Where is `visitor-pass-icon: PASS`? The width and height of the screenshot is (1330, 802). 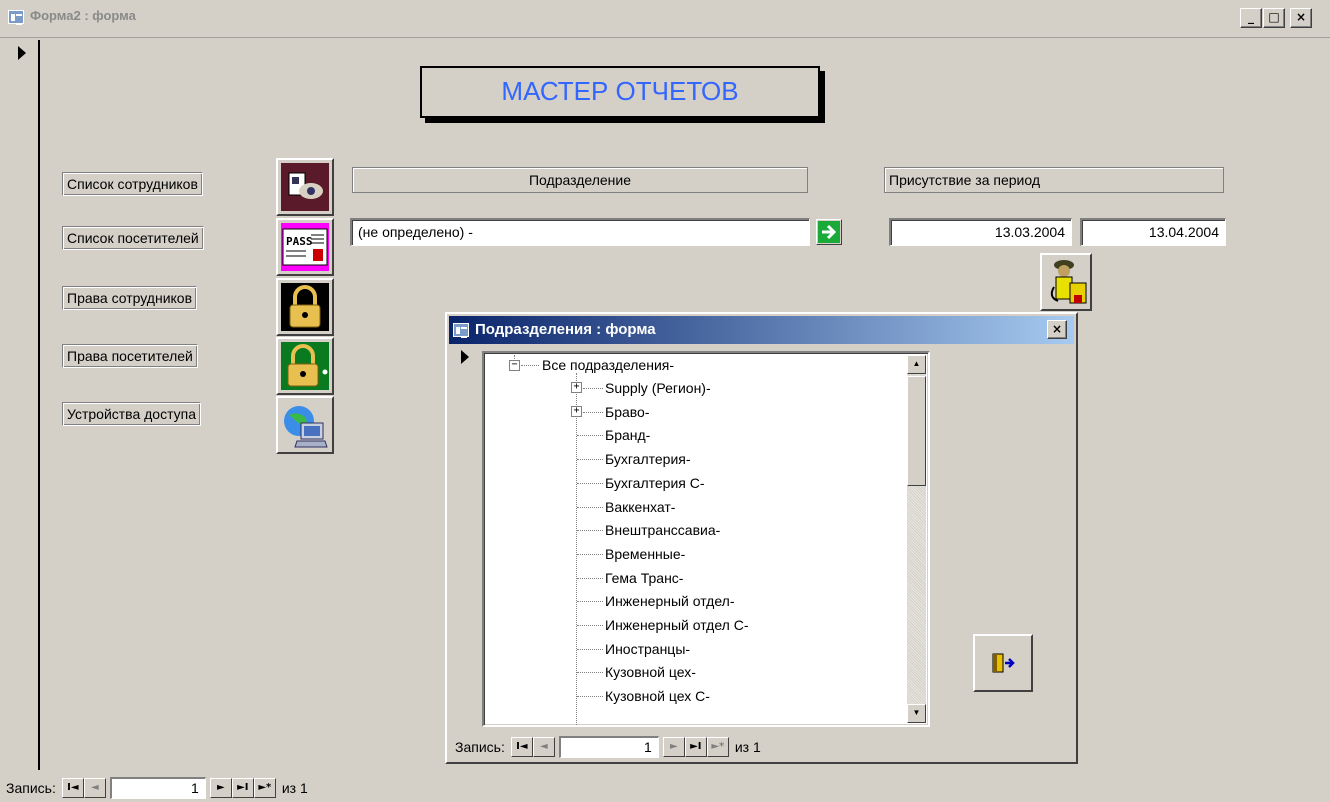
visitor-pass-icon: PASS is located at coordinates (305, 247).